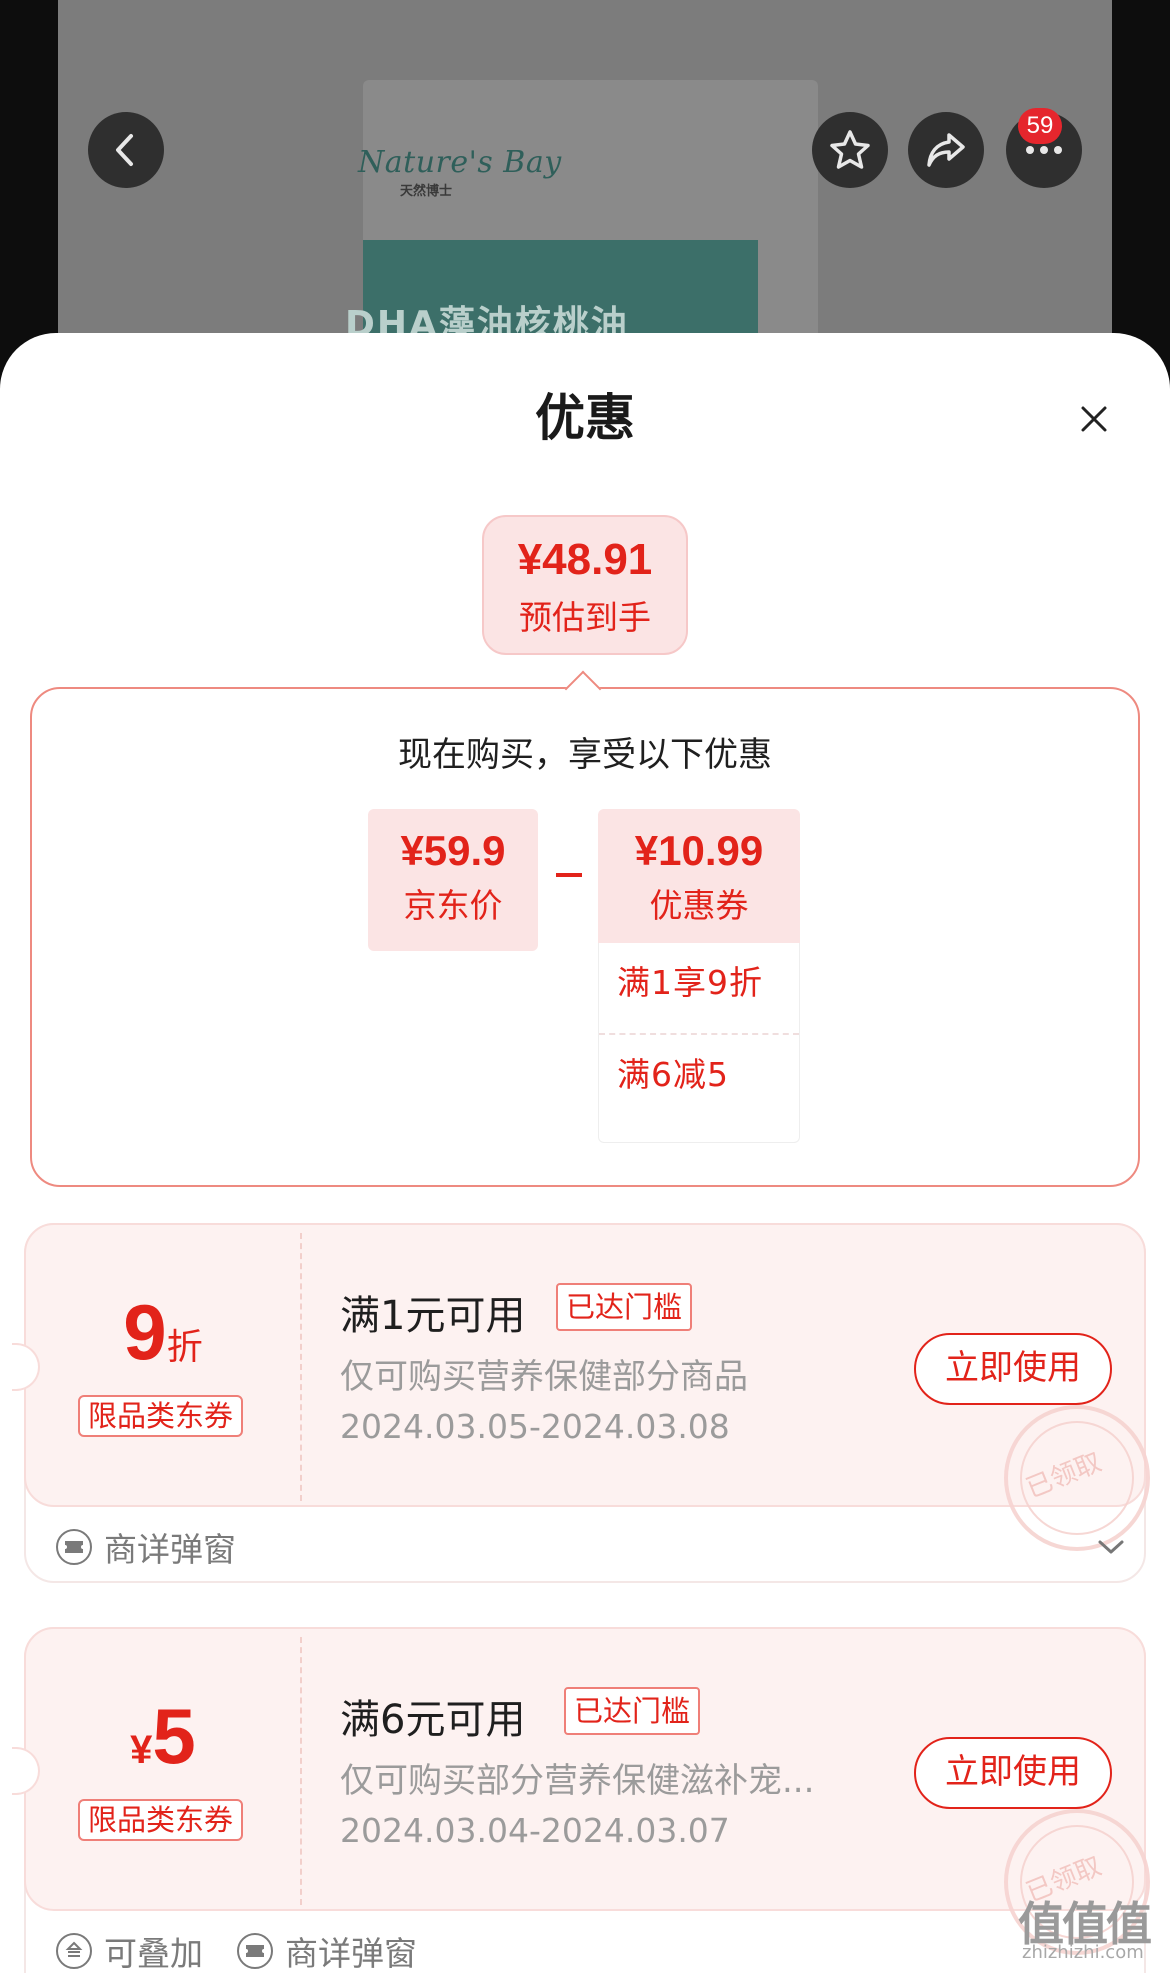 Image resolution: width=1170 pixels, height=1973 pixels. I want to click on back-button, so click(126, 150).